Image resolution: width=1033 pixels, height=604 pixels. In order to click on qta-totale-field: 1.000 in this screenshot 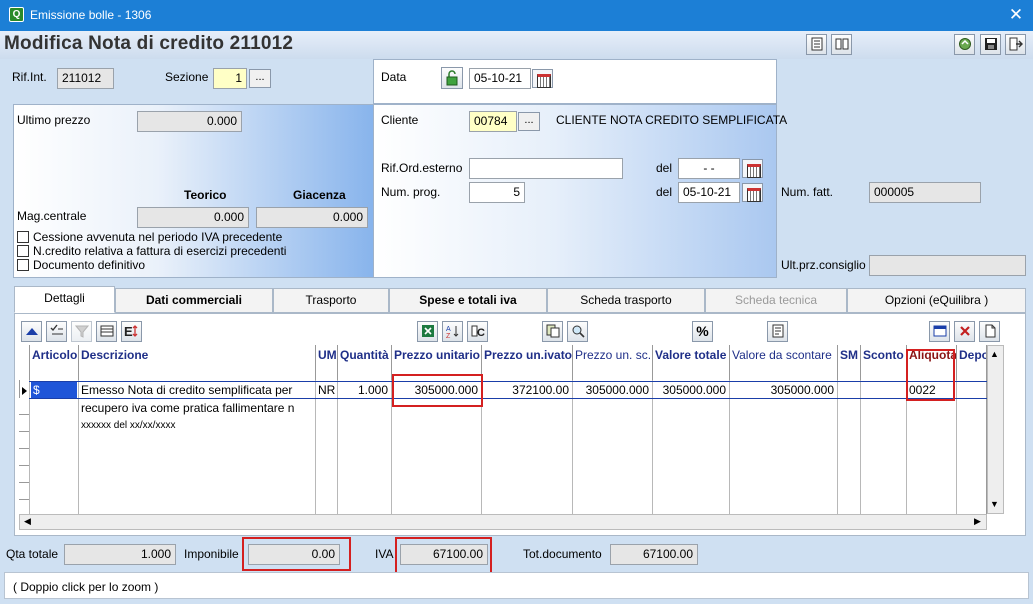, I will do `click(120, 554)`.